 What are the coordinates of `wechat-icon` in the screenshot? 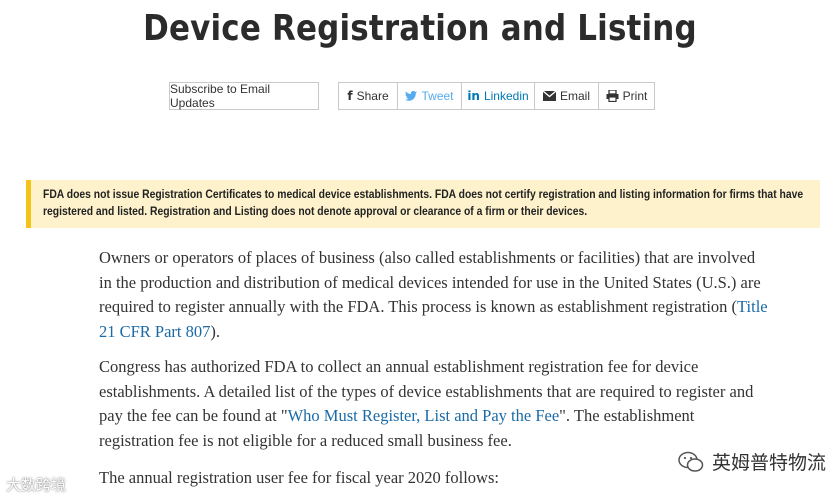 It's located at (691, 461).